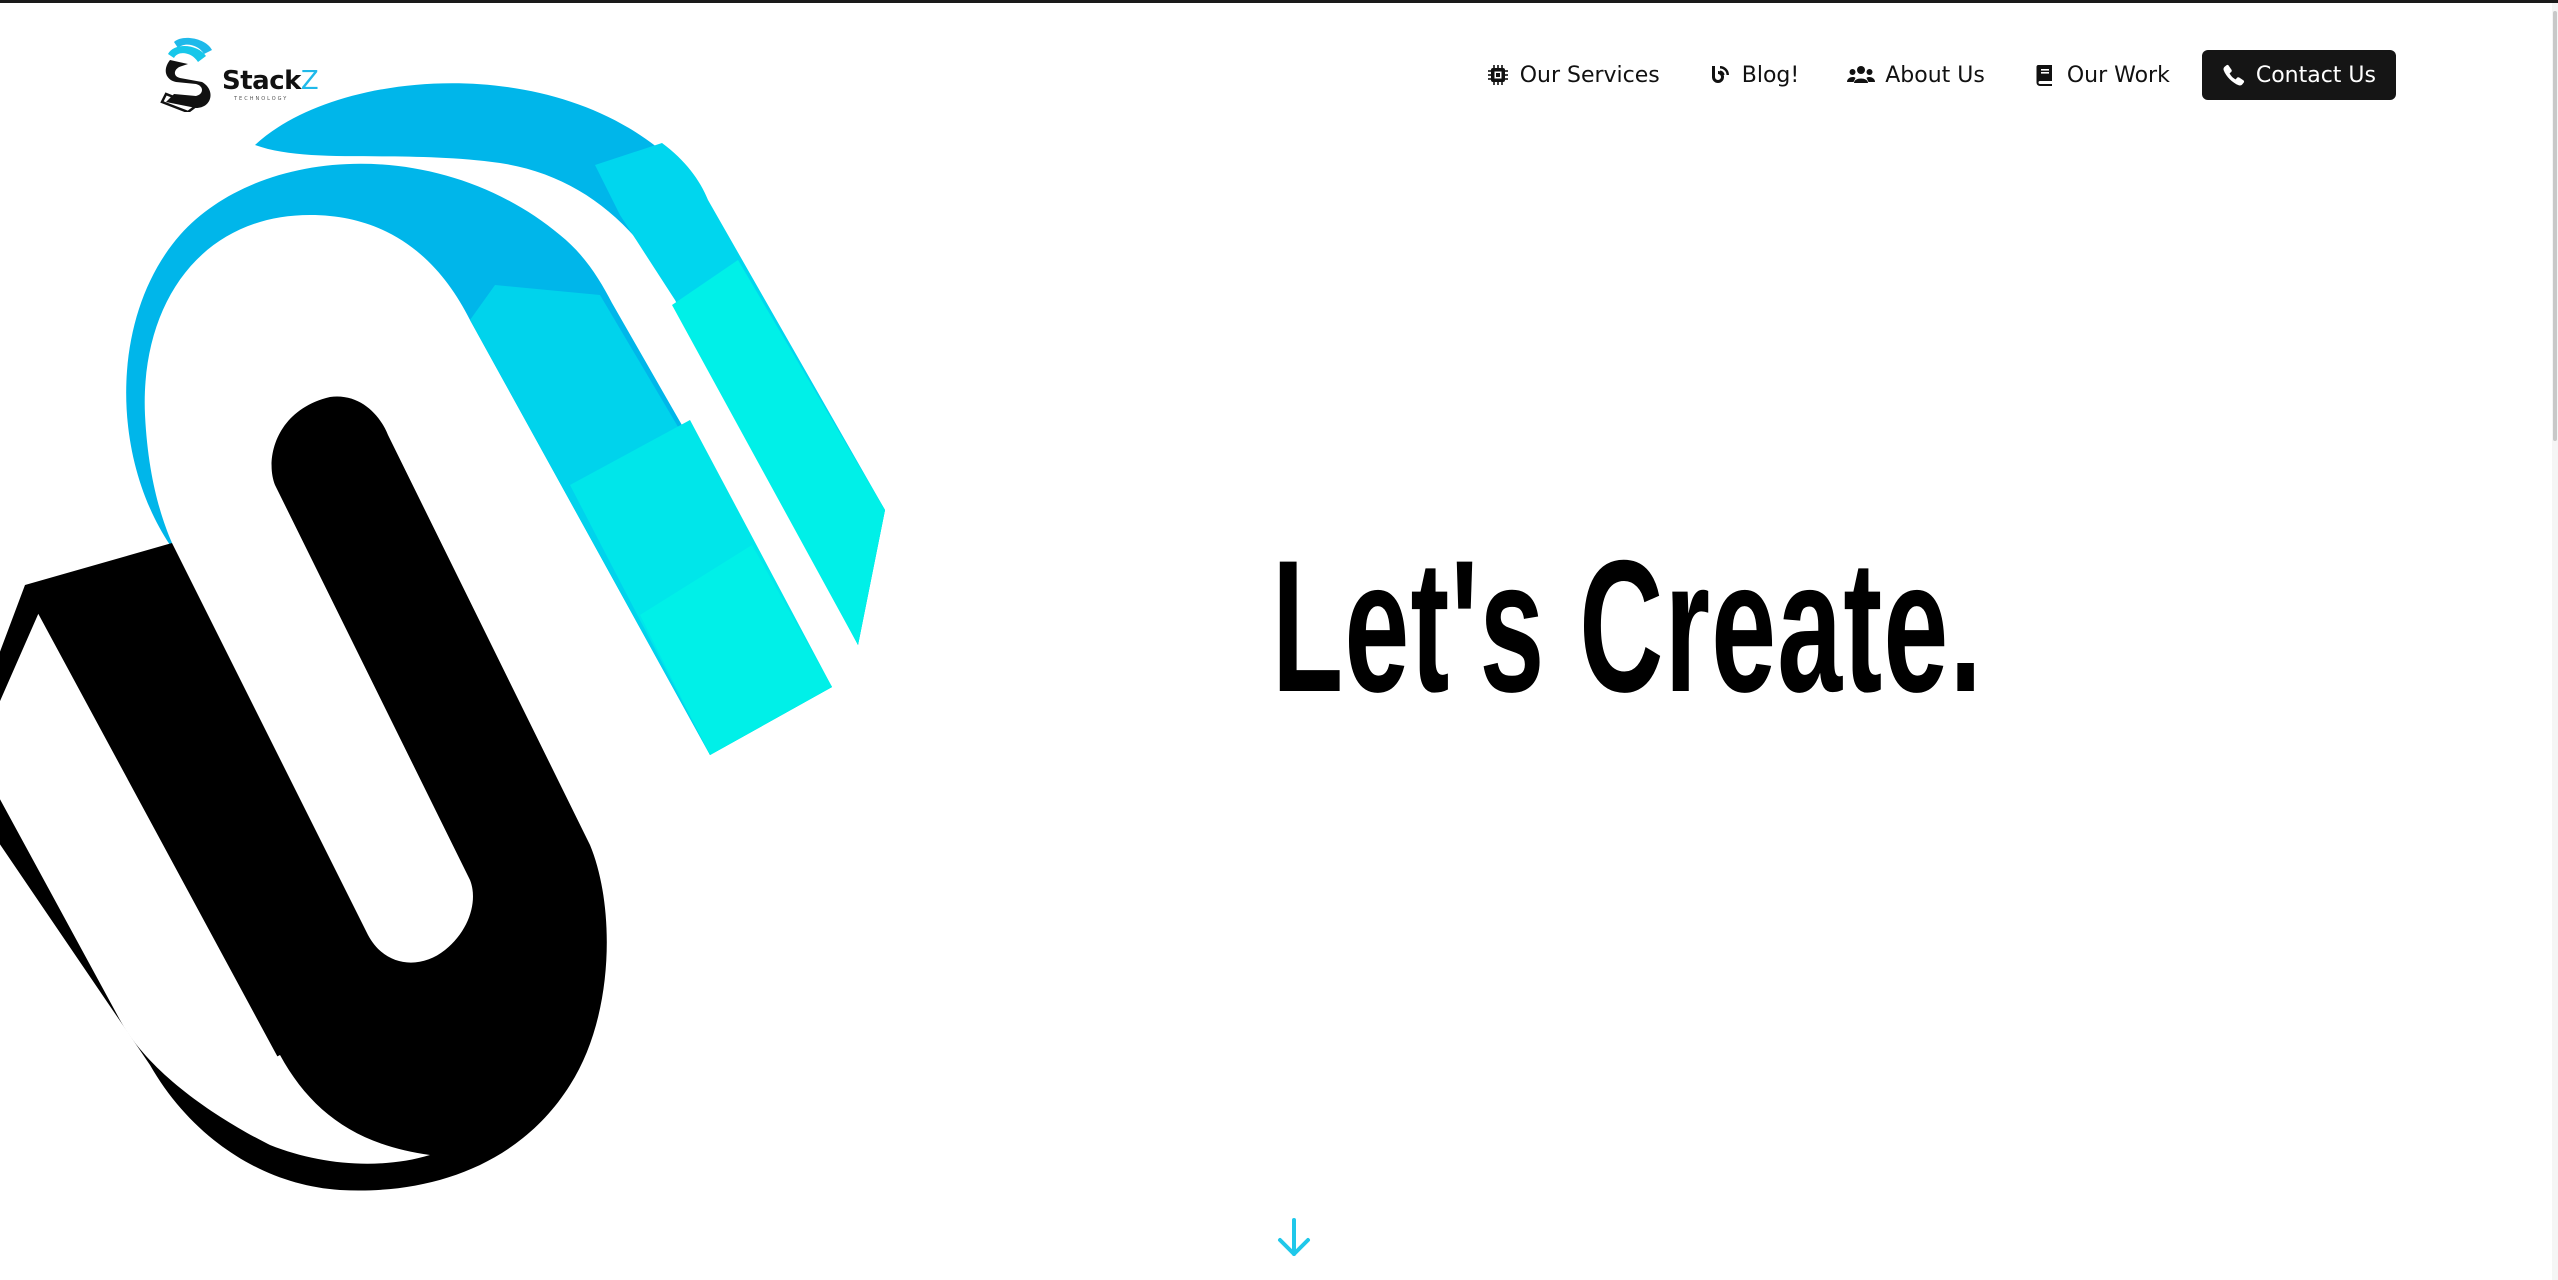 This screenshot has width=2558, height=1280. What do you see at coordinates (2044, 75) in the screenshot?
I see `book-icon` at bounding box center [2044, 75].